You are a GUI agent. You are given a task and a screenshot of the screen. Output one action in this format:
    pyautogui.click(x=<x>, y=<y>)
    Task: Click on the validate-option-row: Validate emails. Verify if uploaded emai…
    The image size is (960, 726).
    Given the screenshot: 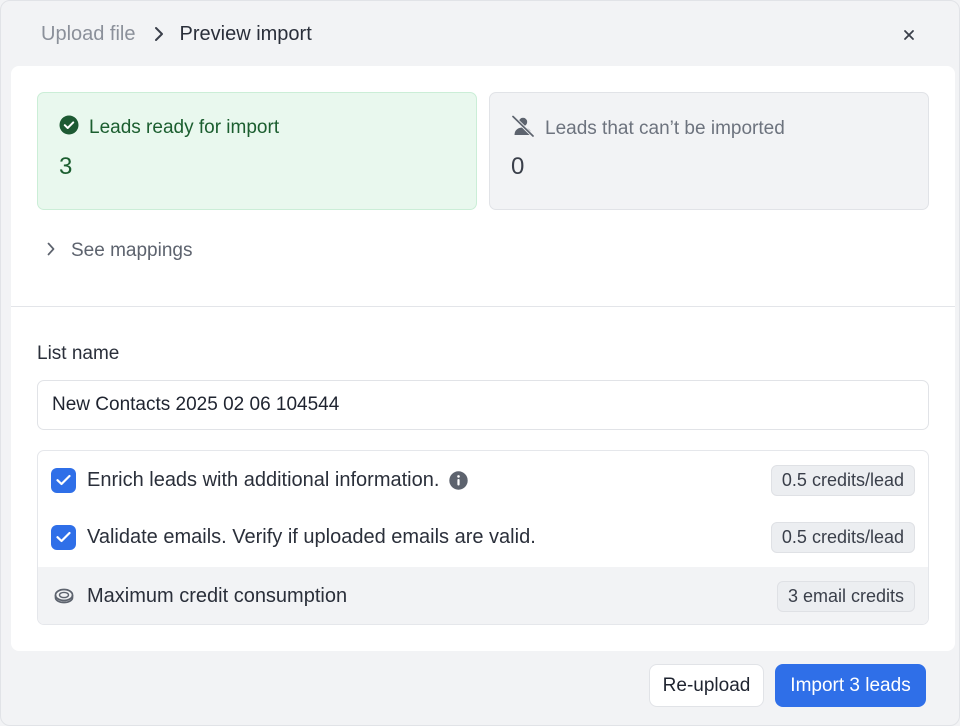 What is the action you would take?
    pyautogui.click(x=483, y=537)
    